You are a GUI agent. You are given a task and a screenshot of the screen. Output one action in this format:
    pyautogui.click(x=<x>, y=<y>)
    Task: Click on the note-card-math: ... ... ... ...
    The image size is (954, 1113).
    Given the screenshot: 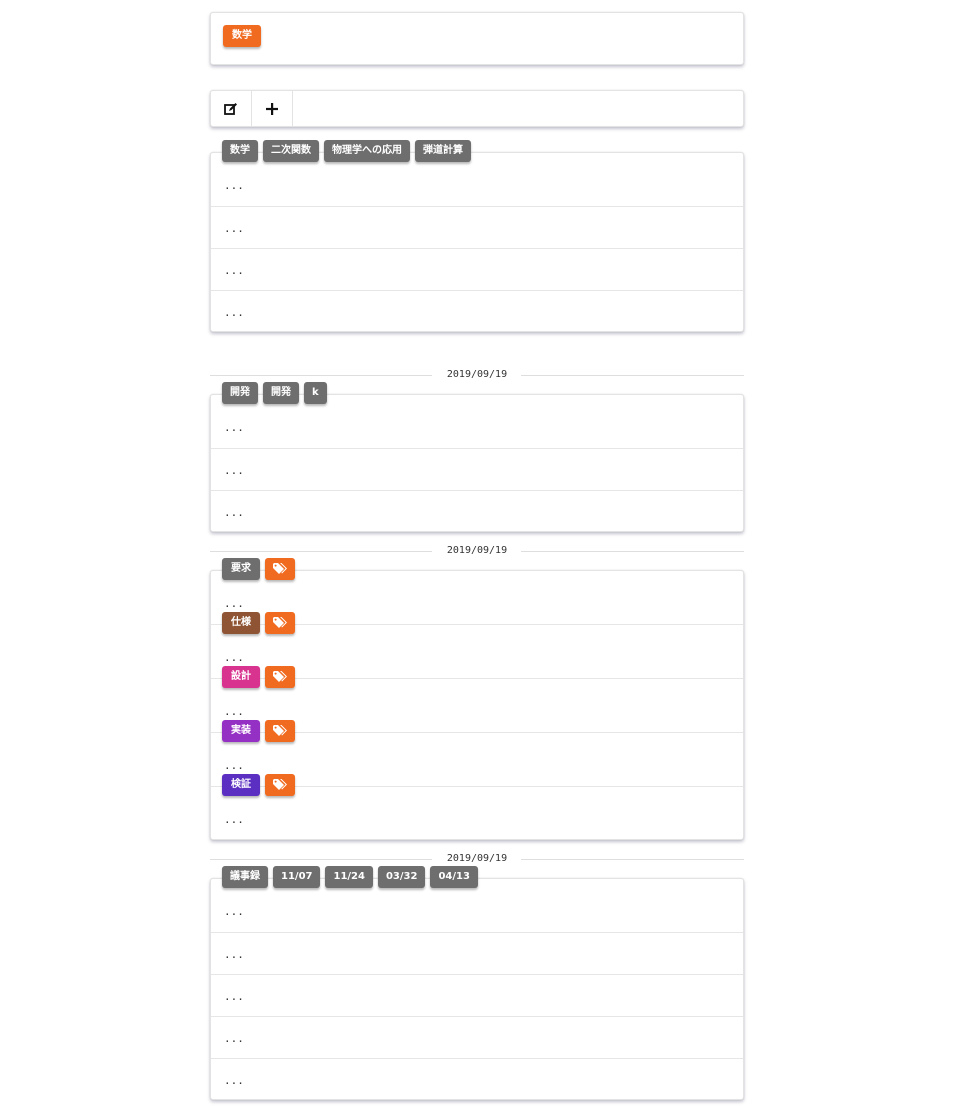 What is the action you would take?
    pyautogui.click(x=477, y=242)
    